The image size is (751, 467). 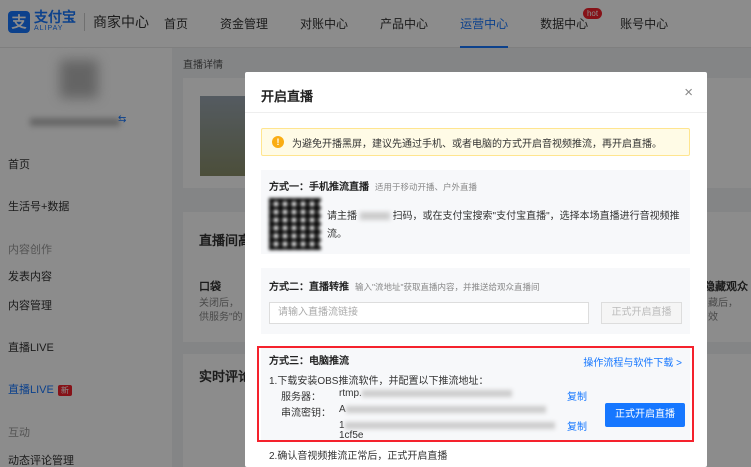 What do you see at coordinates (475, 394) in the screenshot?
I see `method3-highlight-frame` at bounding box center [475, 394].